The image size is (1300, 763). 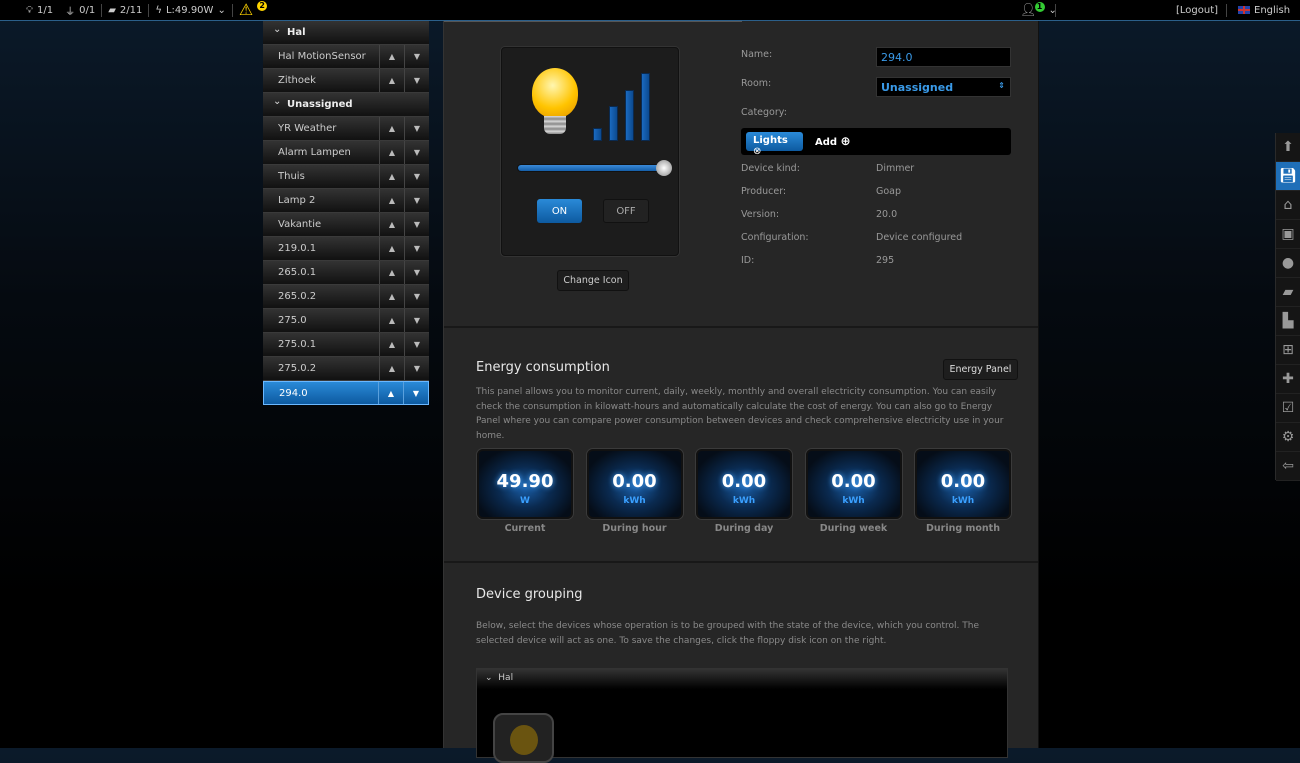 I want to click on select-arrows-icon: ⇕, so click(x=1001, y=85).